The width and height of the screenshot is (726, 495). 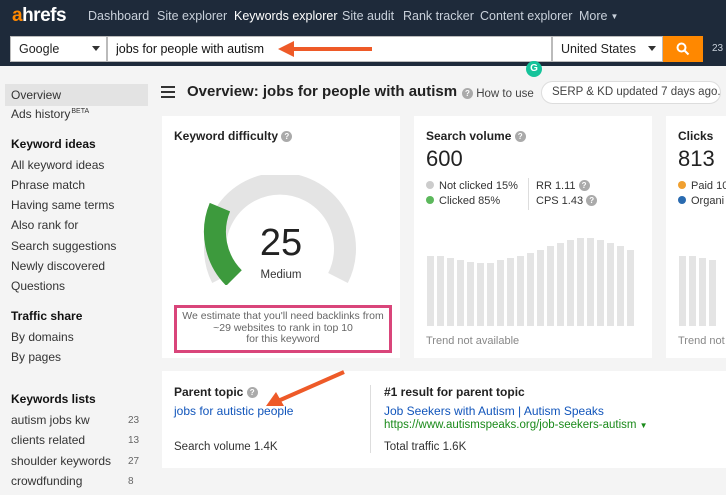 I want to click on country-select: United States, so click(x=607, y=49).